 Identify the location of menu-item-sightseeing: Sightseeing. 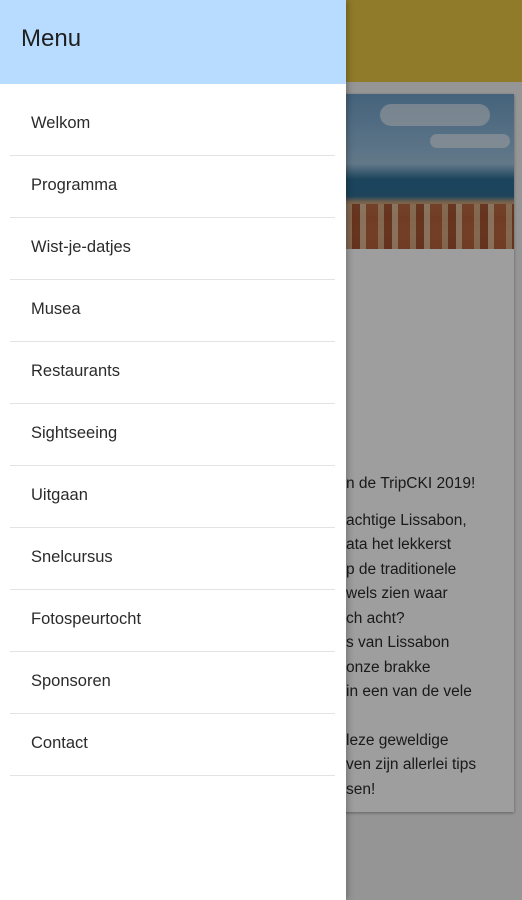
(172, 435).